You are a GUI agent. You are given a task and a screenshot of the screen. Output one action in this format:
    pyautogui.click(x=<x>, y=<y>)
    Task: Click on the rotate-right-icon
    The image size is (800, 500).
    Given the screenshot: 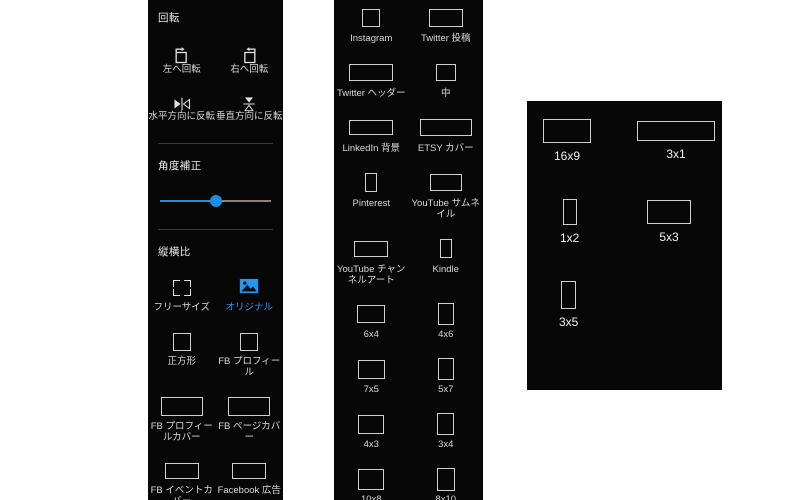 What is the action you would take?
    pyautogui.click(x=249, y=55)
    